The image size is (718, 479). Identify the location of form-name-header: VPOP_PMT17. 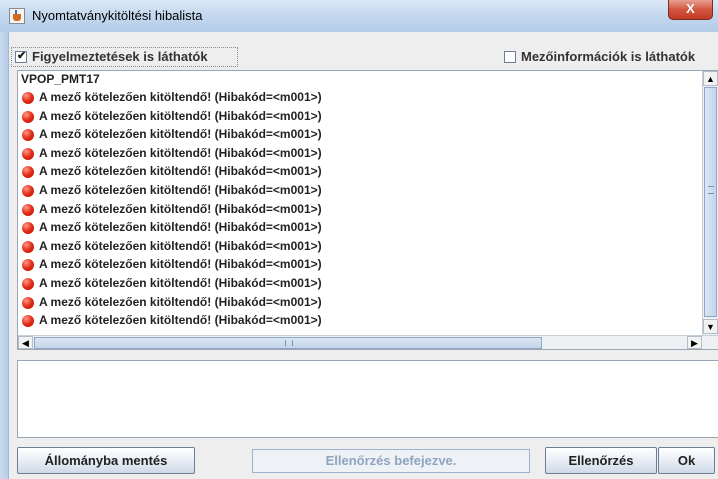
(60, 79).